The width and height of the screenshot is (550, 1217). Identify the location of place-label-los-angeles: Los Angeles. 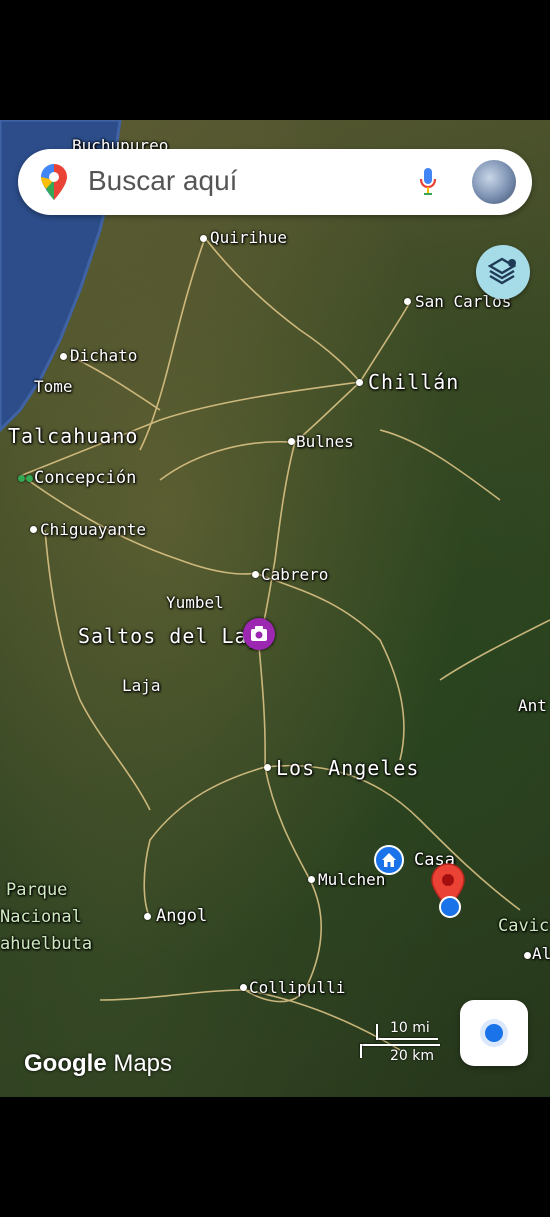
(348, 768).